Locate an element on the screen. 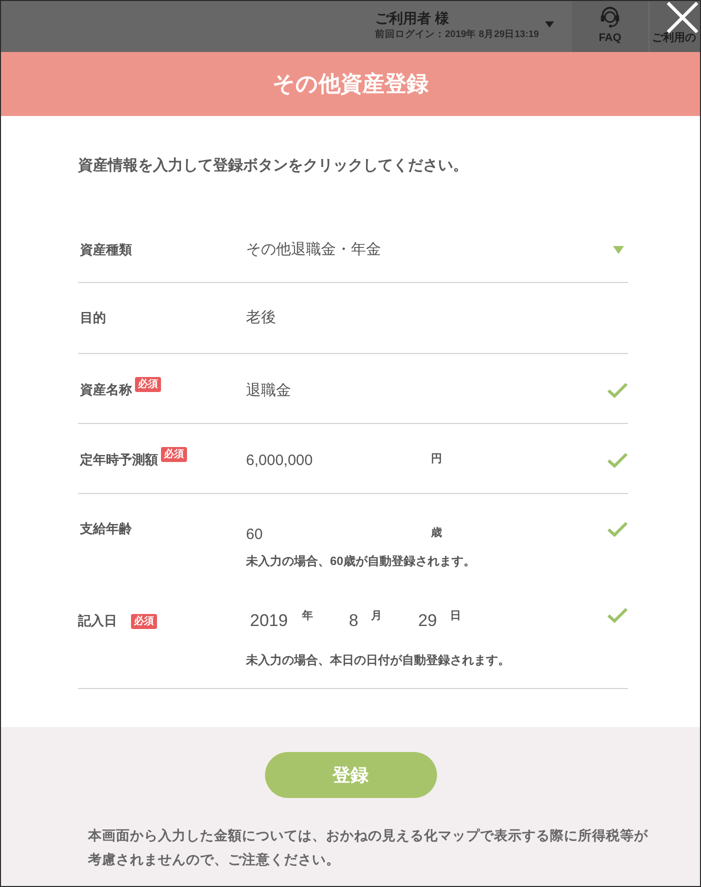 The height and width of the screenshot is (887, 701). user-name: ご利用者 様 is located at coordinates (412, 18).